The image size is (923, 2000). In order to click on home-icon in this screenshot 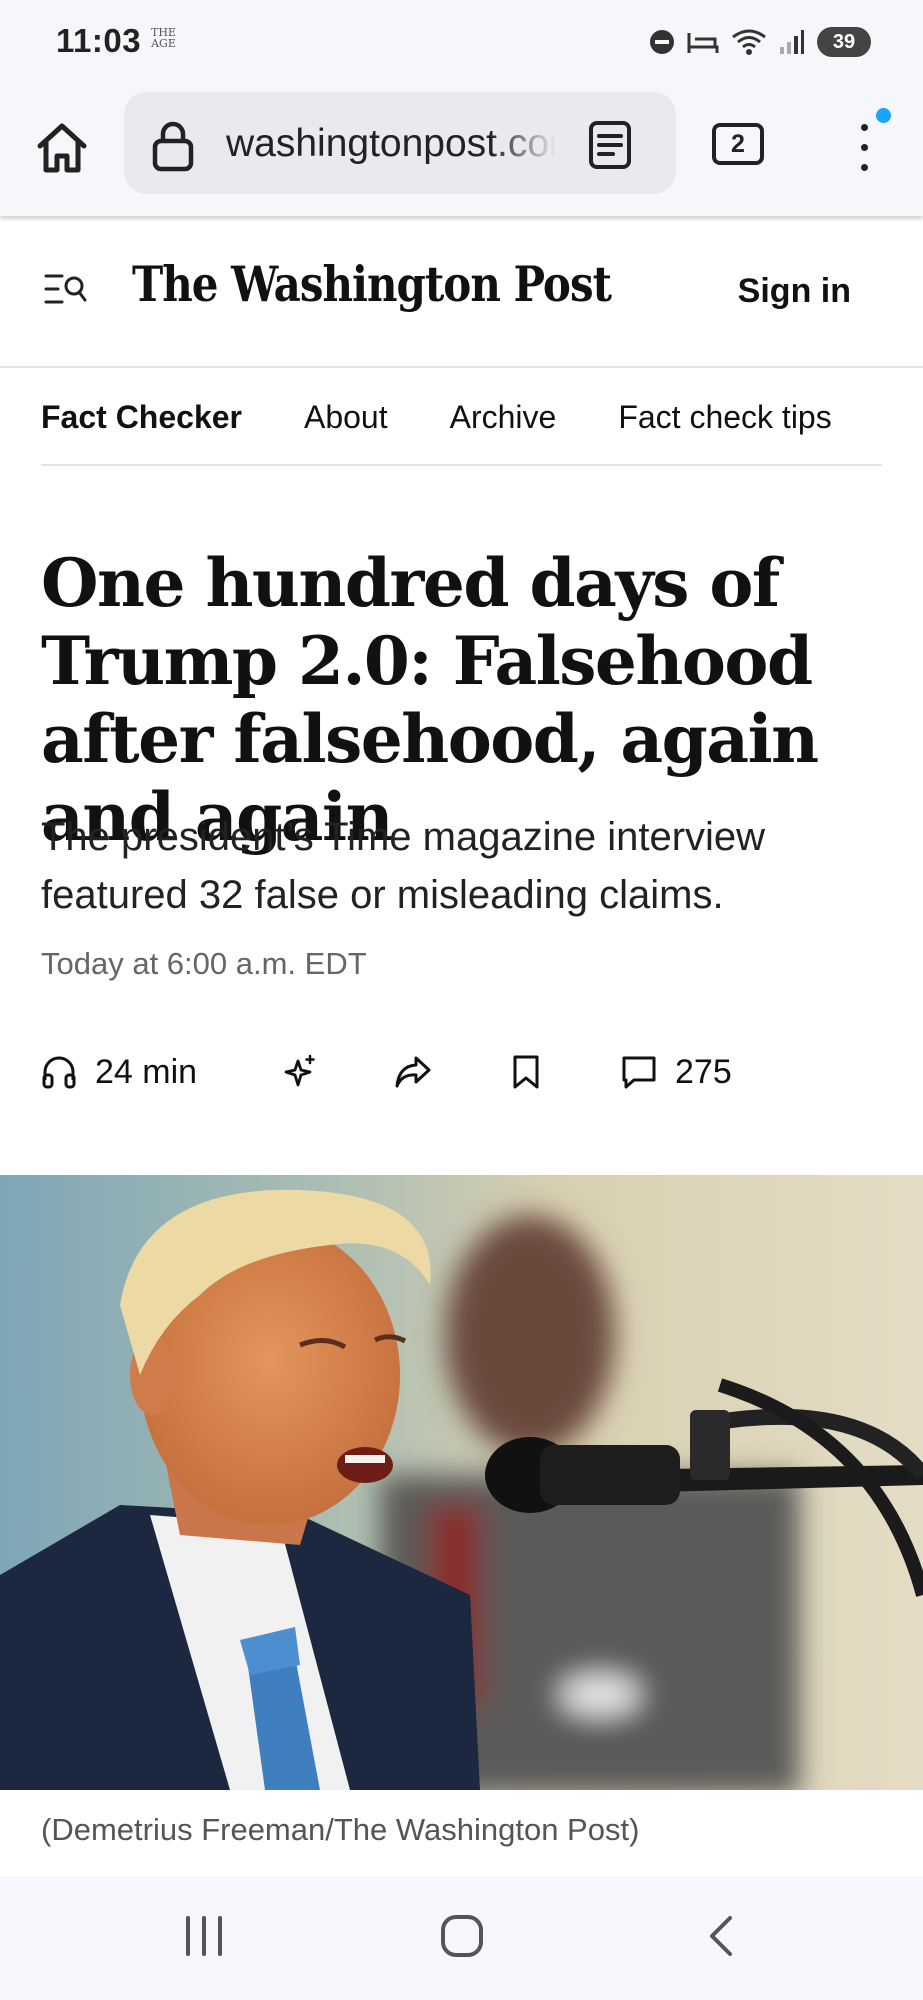, I will do `click(62, 148)`.